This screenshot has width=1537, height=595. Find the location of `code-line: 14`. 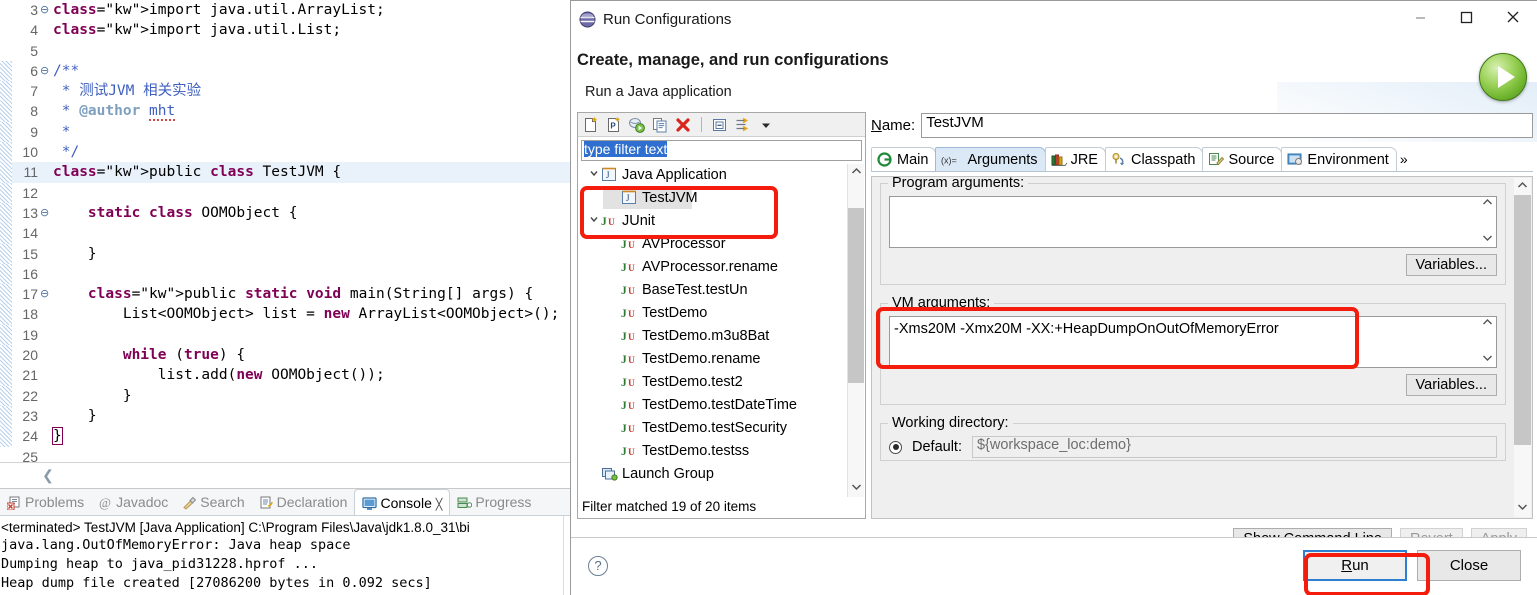

code-line: 14 is located at coordinates (286, 233).